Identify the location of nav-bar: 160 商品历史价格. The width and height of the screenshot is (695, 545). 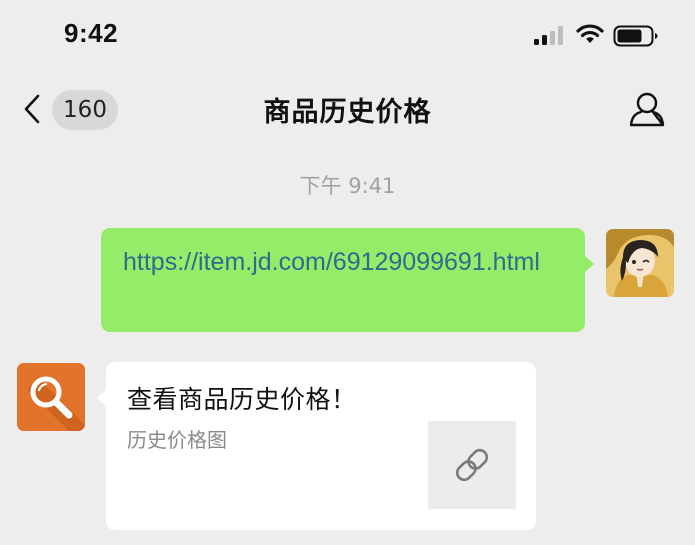
(347, 109).